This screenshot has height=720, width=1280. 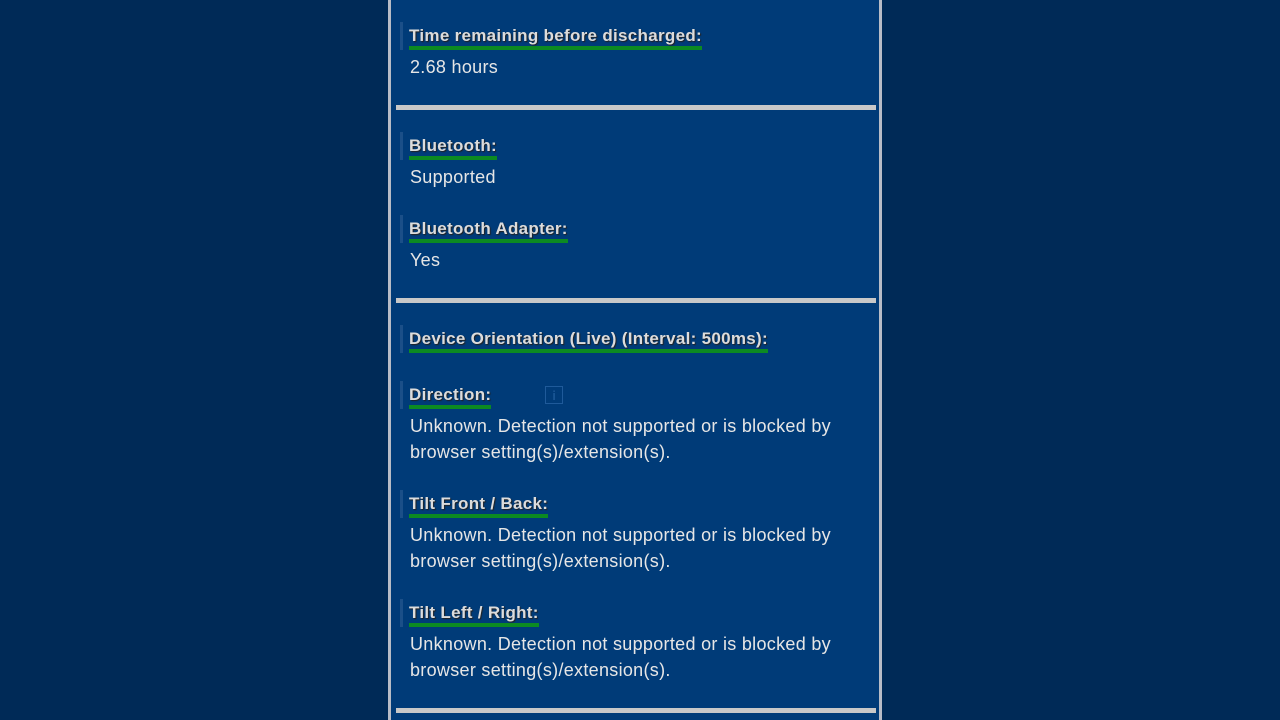 What do you see at coordinates (555, 36) in the screenshot?
I see `battery-time-label: Time remaining before discharged:` at bounding box center [555, 36].